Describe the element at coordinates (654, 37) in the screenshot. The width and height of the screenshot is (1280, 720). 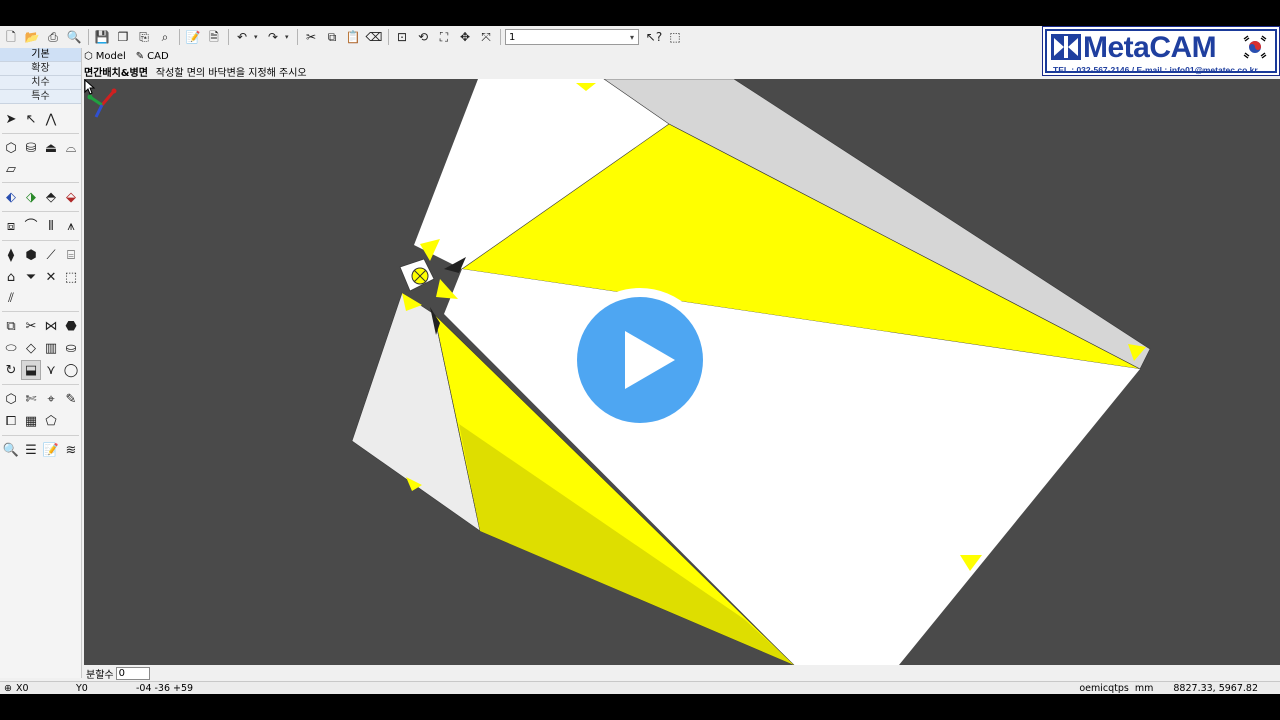
I see `help-pointer-icon: ↖?` at that location.